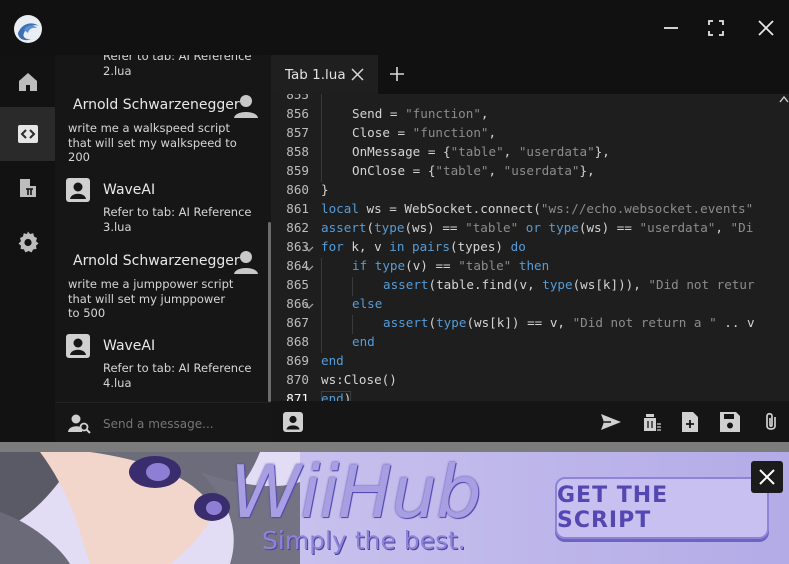  I want to click on code-icon, so click(27, 134).